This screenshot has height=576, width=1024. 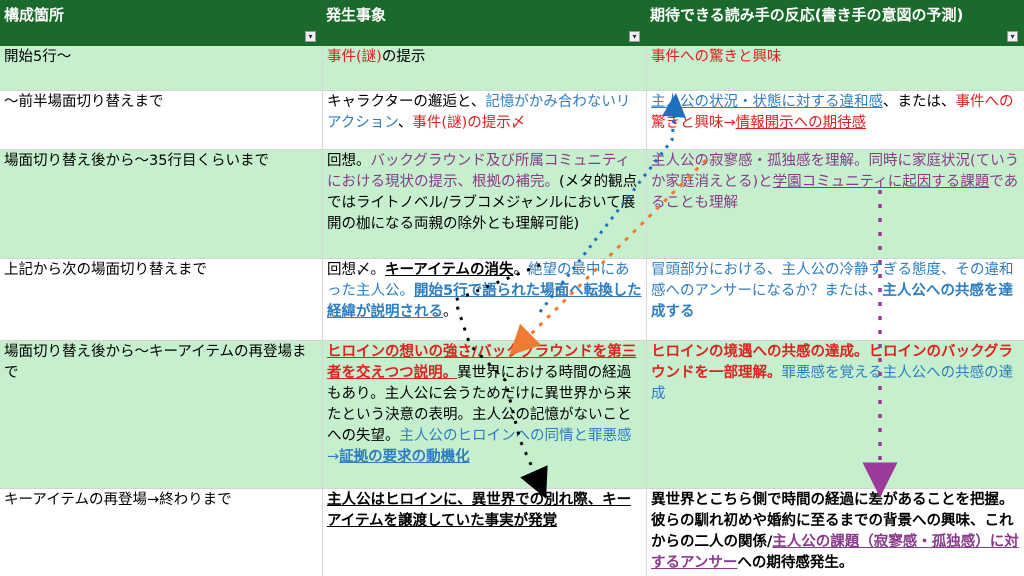 What do you see at coordinates (349, 161) in the screenshot?
I see `text-segment: 回想。` at bounding box center [349, 161].